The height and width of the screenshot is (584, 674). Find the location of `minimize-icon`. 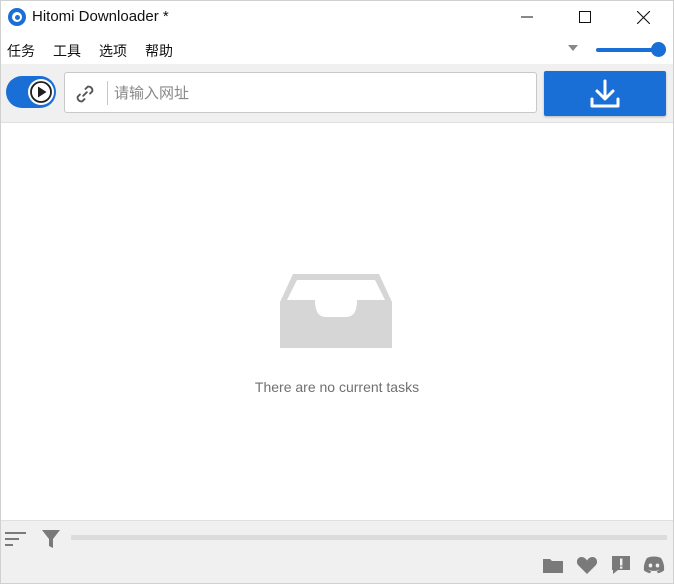

minimize-icon is located at coordinates (527, 17).